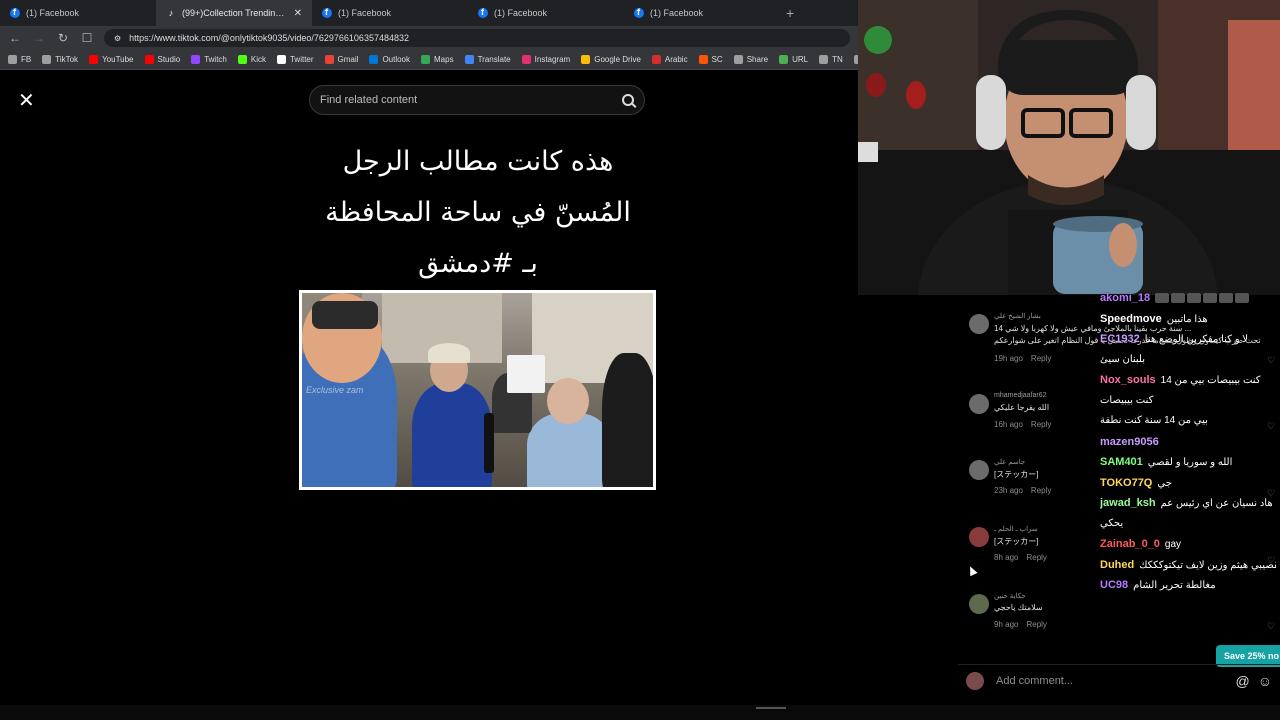 This screenshot has height=720, width=1280. What do you see at coordinates (1009, 462) in the screenshot?
I see `comment-username: جاسم علي` at bounding box center [1009, 462].